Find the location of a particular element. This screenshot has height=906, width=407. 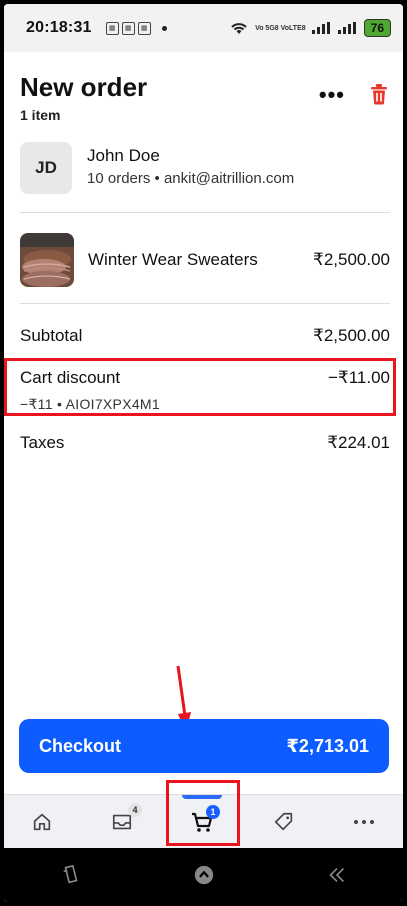

nav-more is located at coordinates (364, 822).